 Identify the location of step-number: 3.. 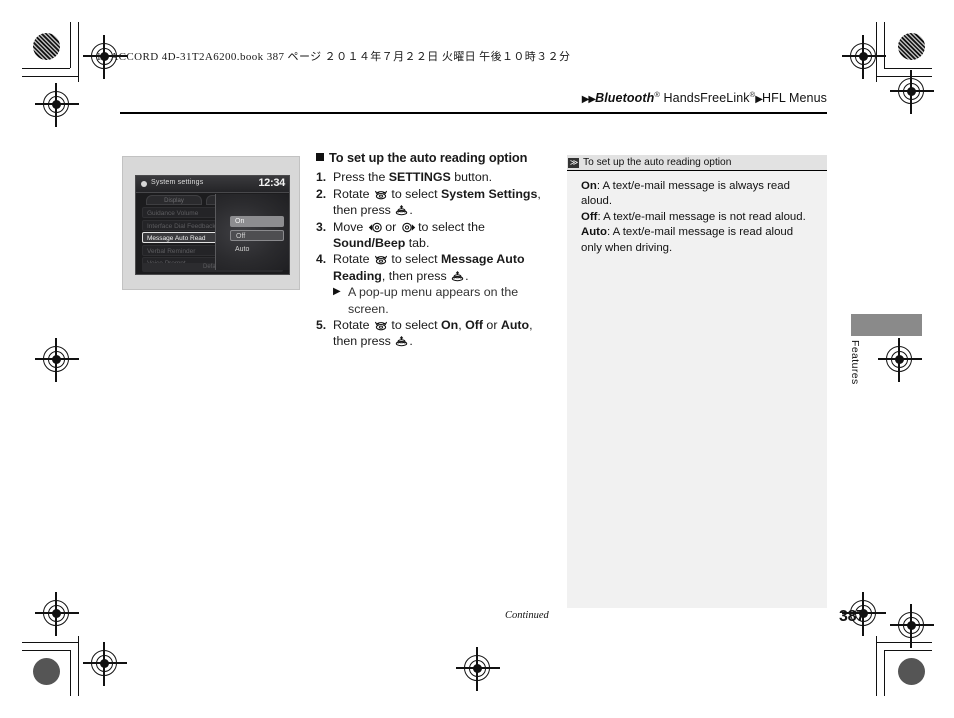
(321, 226).